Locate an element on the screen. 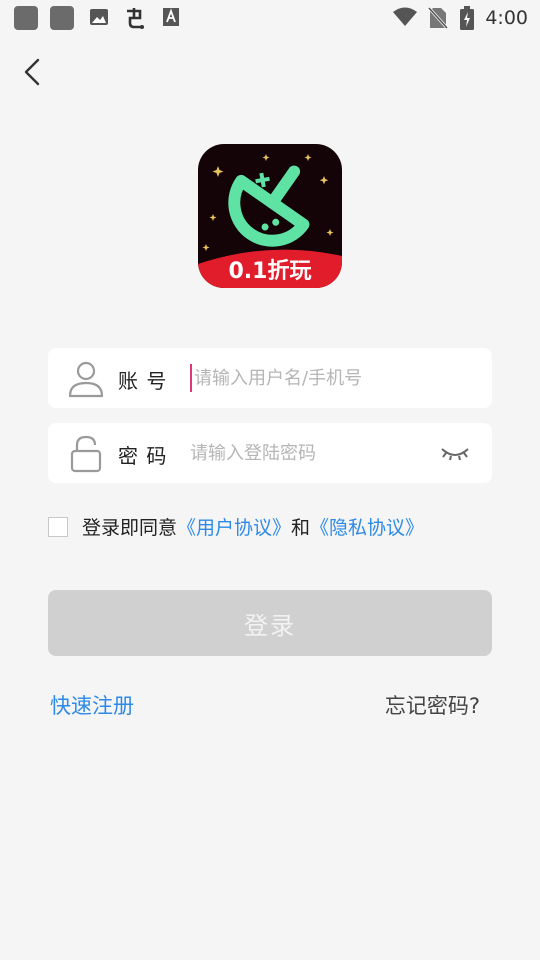 This screenshot has width=540, height=960. image-icon is located at coordinates (99, 17).